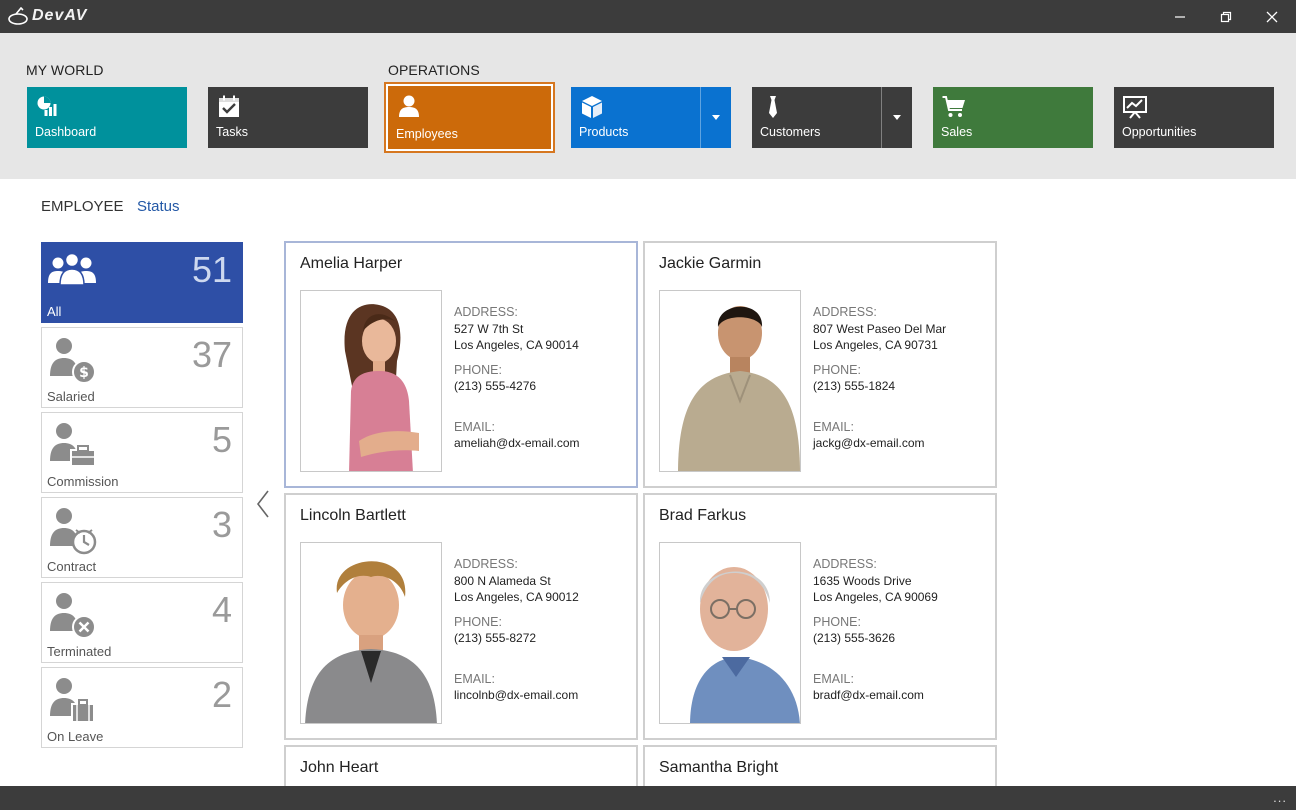  What do you see at coordinates (229, 106) in the screenshot?
I see `tasks-icon` at bounding box center [229, 106].